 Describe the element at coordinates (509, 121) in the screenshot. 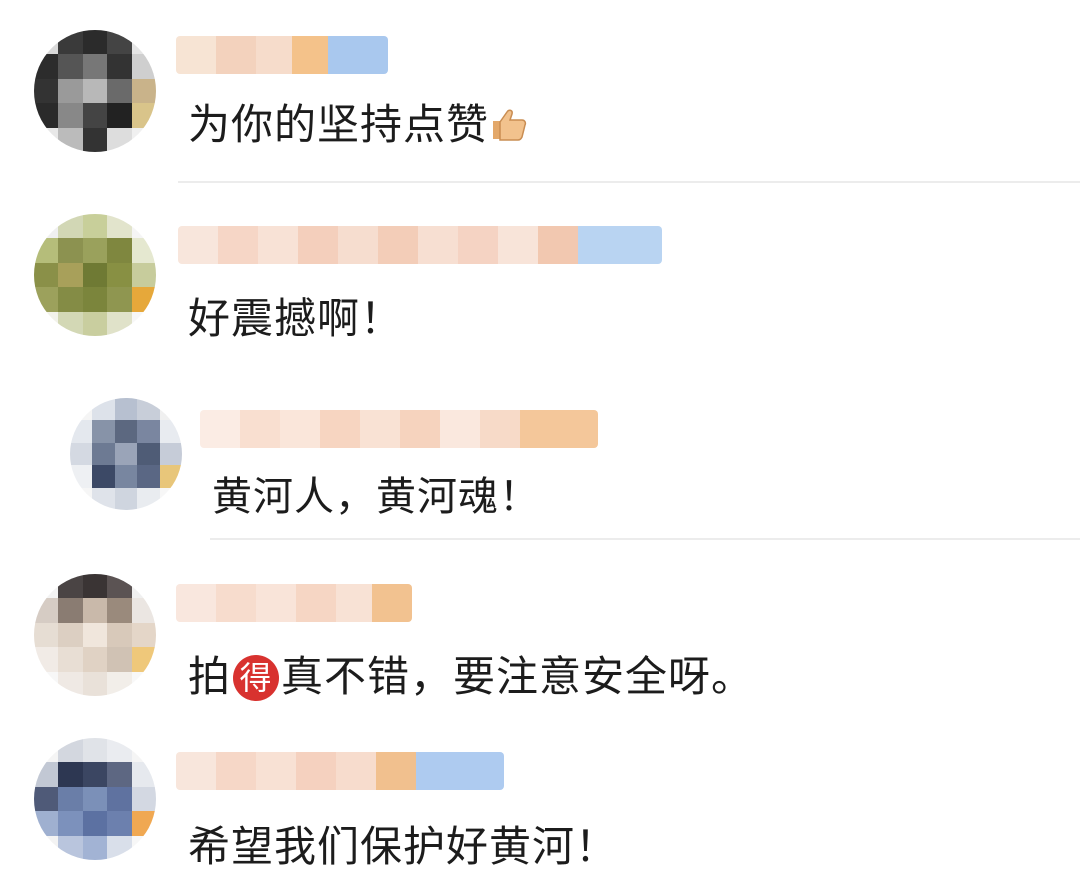

I see `thumbs-up-icon` at that location.